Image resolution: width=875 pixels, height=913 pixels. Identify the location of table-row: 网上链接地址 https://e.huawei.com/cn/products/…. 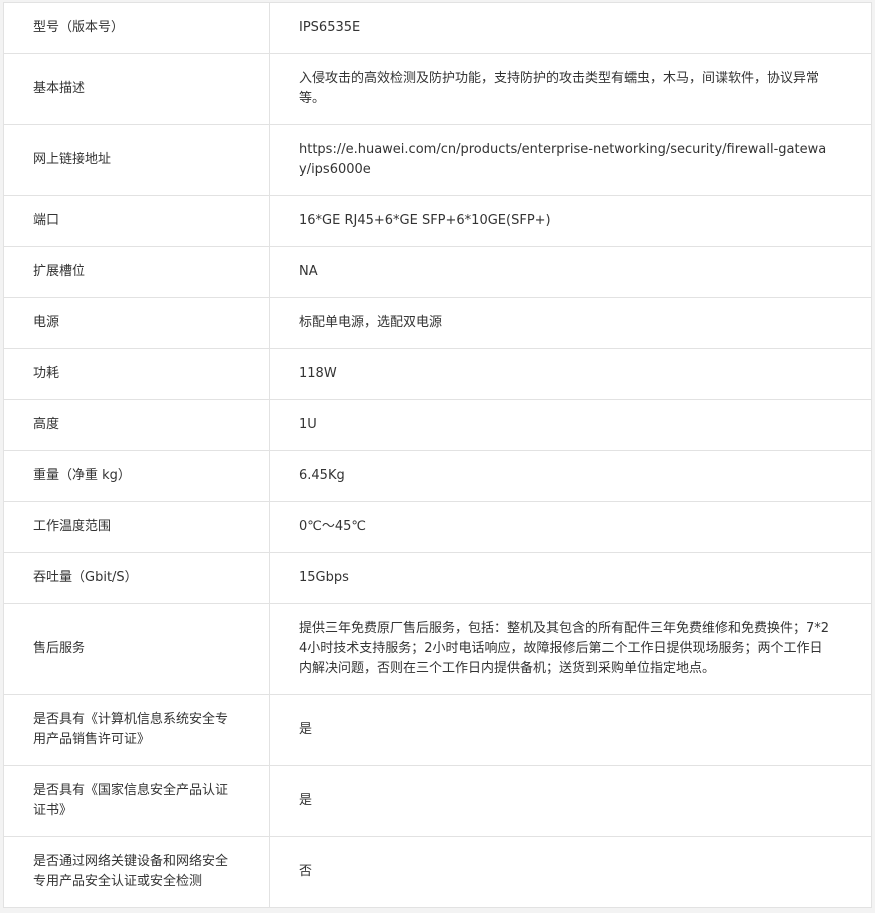
(437, 160).